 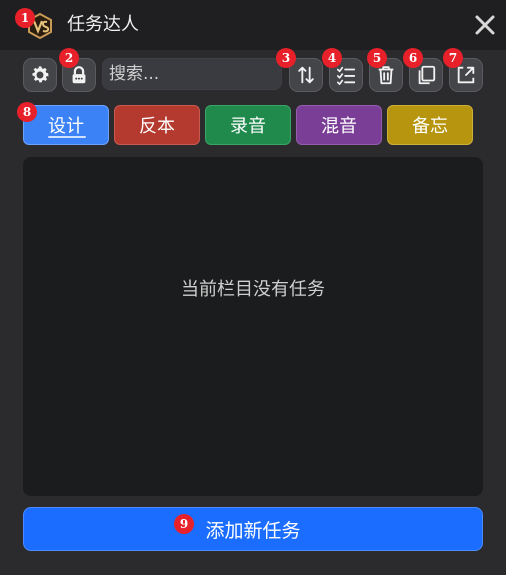 I want to click on close-button, so click(x=485, y=25).